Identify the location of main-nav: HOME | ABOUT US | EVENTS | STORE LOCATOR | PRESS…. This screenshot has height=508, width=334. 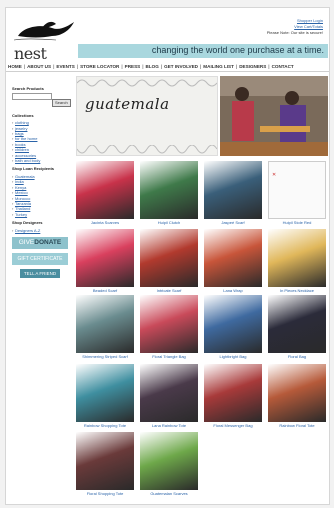
(167, 66).